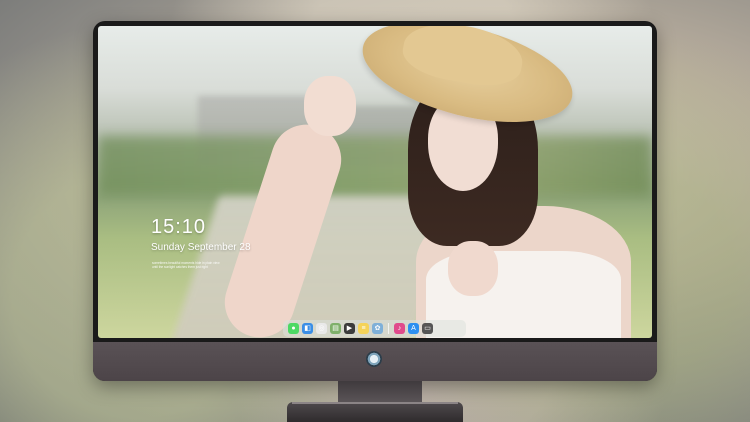 The image size is (750, 422). I want to click on monitor-stand-foot, so click(375, 412).